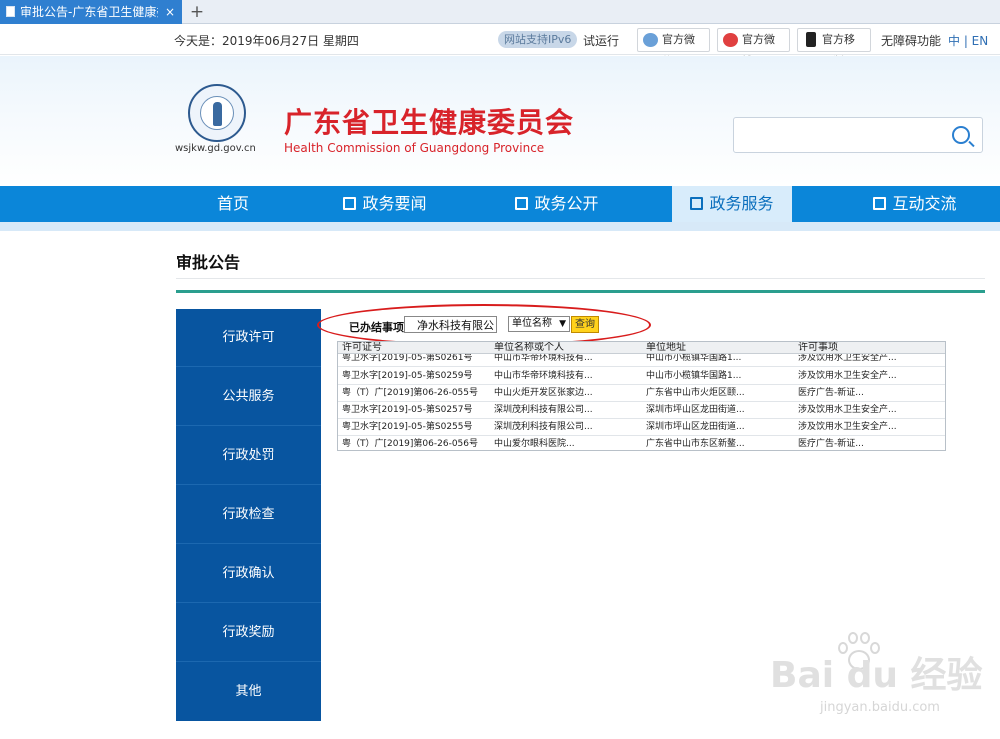 The width and height of the screenshot is (1000, 739). What do you see at coordinates (880, 203) in the screenshot?
I see `chat-icon` at bounding box center [880, 203].